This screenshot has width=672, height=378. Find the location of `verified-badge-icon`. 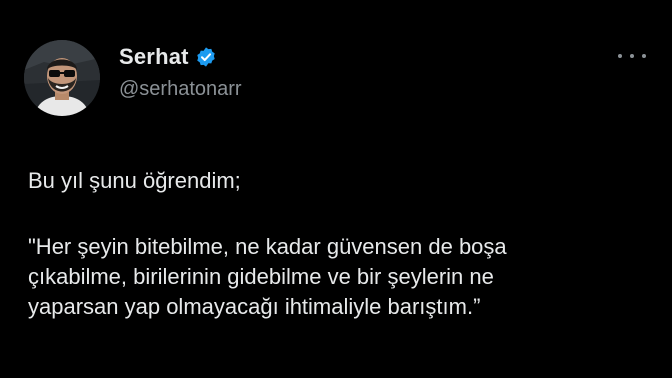

verified-badge-icon is located at coordinates (206, 57).